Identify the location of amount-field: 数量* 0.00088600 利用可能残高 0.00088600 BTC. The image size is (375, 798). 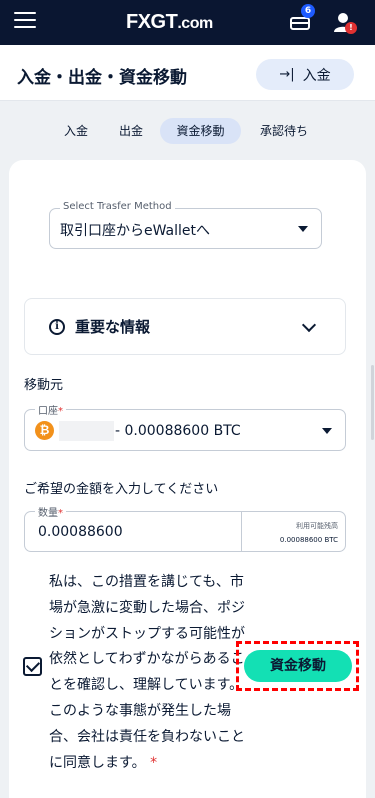
(185, 528).